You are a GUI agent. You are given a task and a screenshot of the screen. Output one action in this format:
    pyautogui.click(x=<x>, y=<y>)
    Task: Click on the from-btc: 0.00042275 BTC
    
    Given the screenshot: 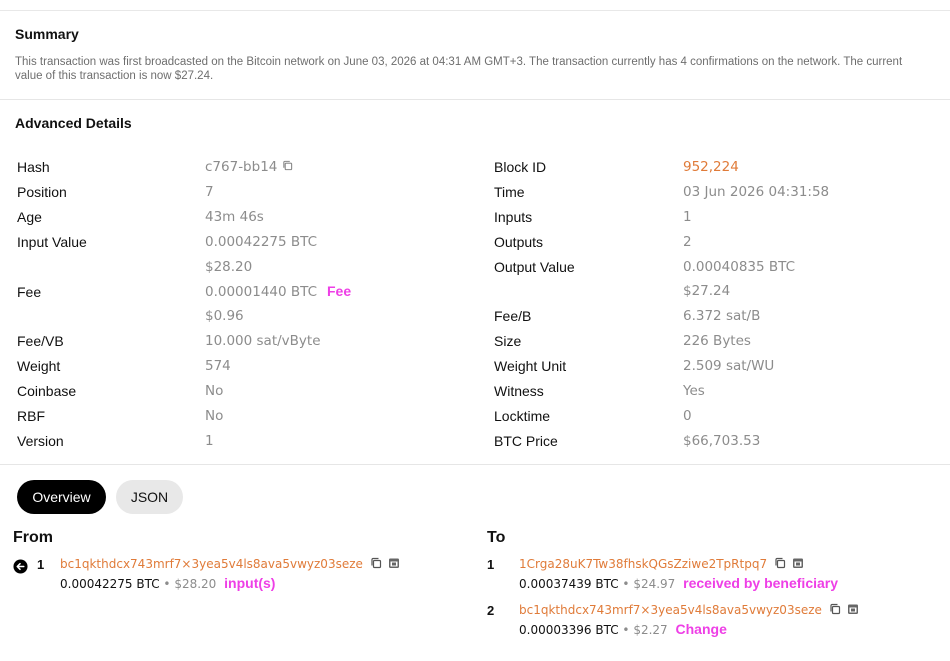 What is the action you would take?
    pyautogui.click(x=110, y=584)
    